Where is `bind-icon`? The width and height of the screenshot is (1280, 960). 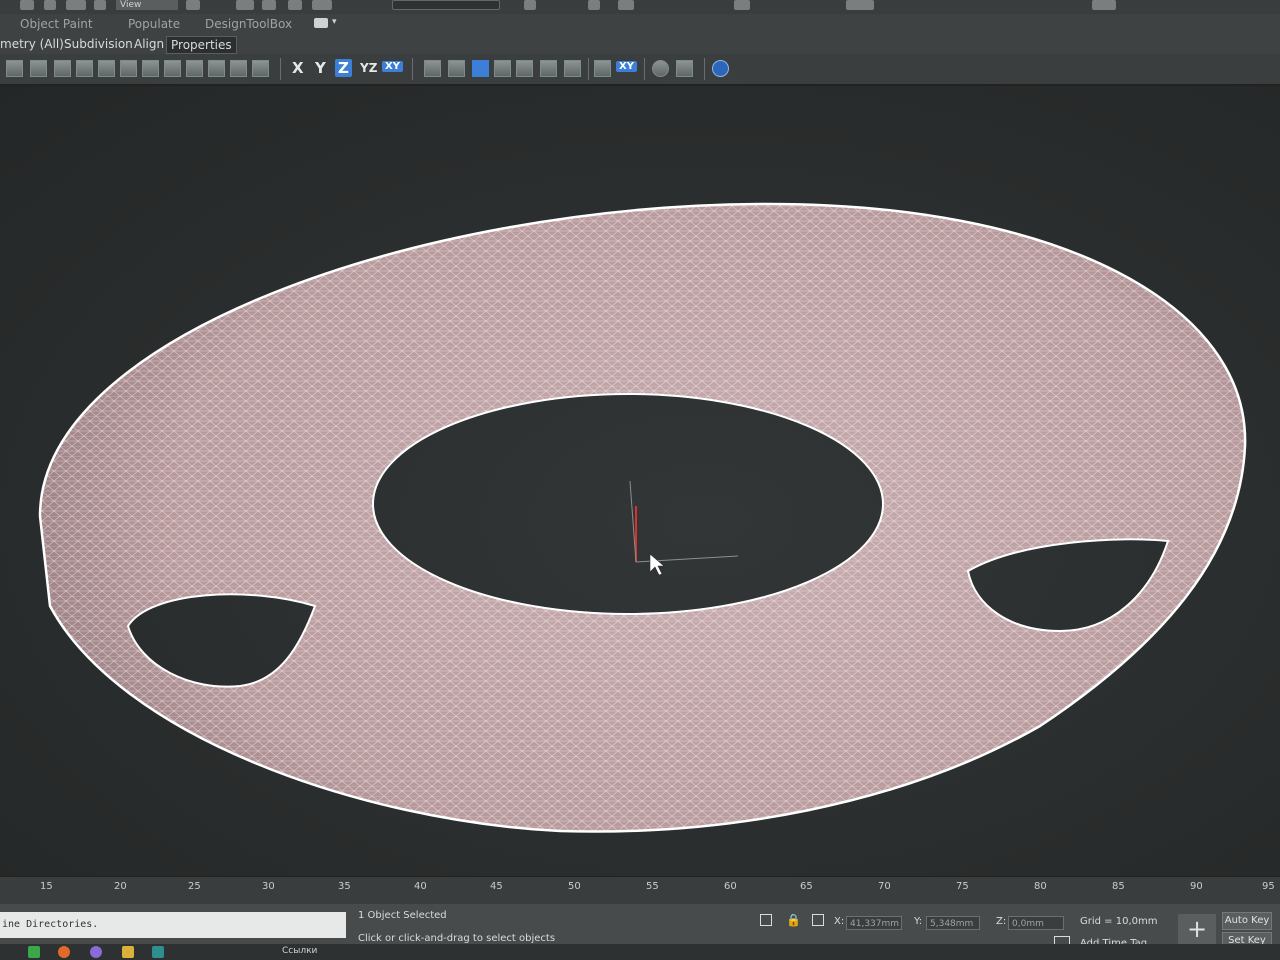
bind-icon is located at coordinates (76, 5).